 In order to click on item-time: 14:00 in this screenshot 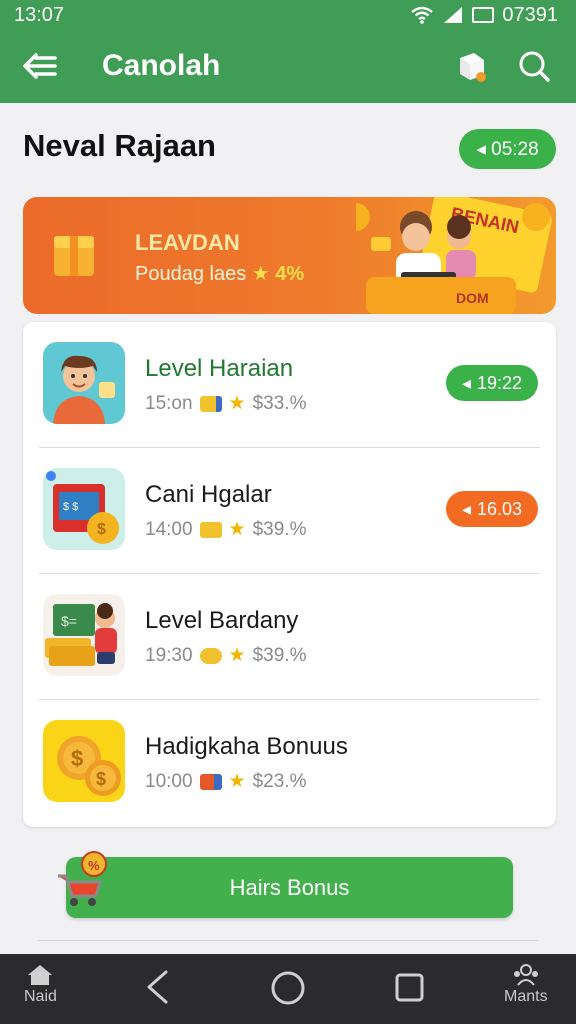, I will do `click(169, 529)`.